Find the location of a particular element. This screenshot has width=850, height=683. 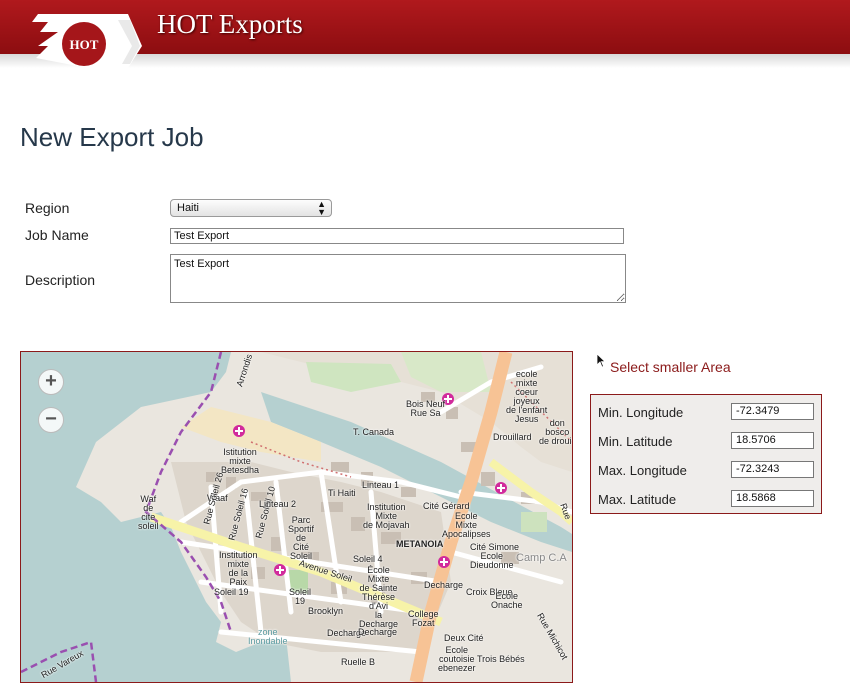

map-label: Cité Gérard is located at coordinates (446, 506).